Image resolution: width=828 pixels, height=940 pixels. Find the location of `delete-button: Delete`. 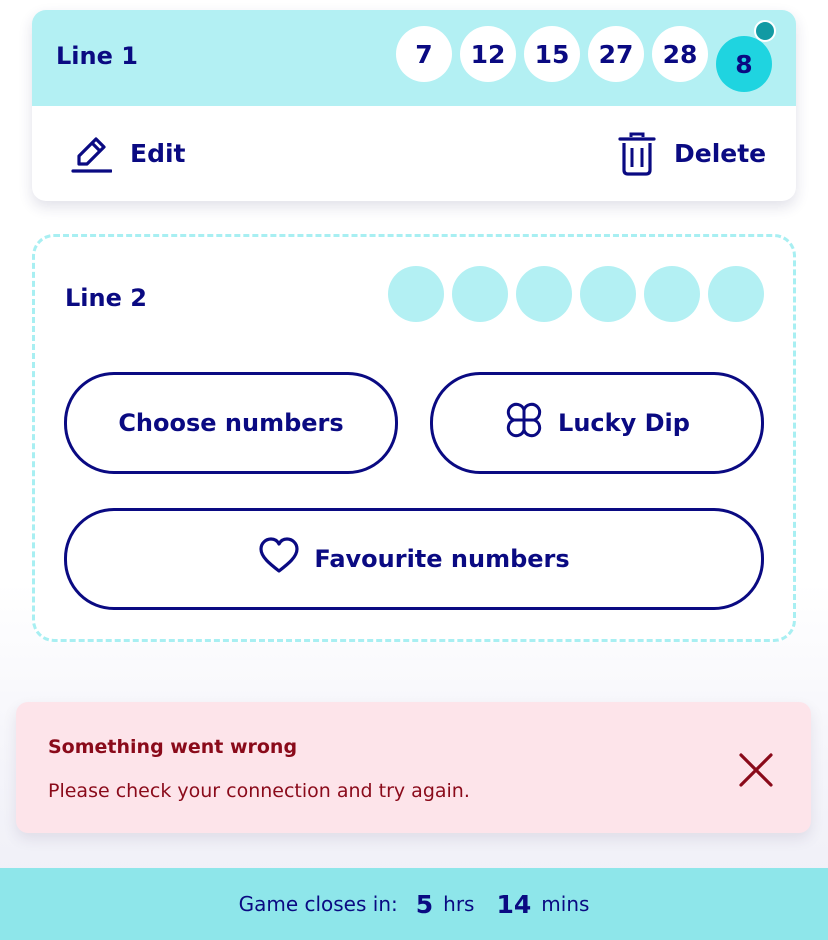

delete-button: Delete is located at coordinates (692, 153).